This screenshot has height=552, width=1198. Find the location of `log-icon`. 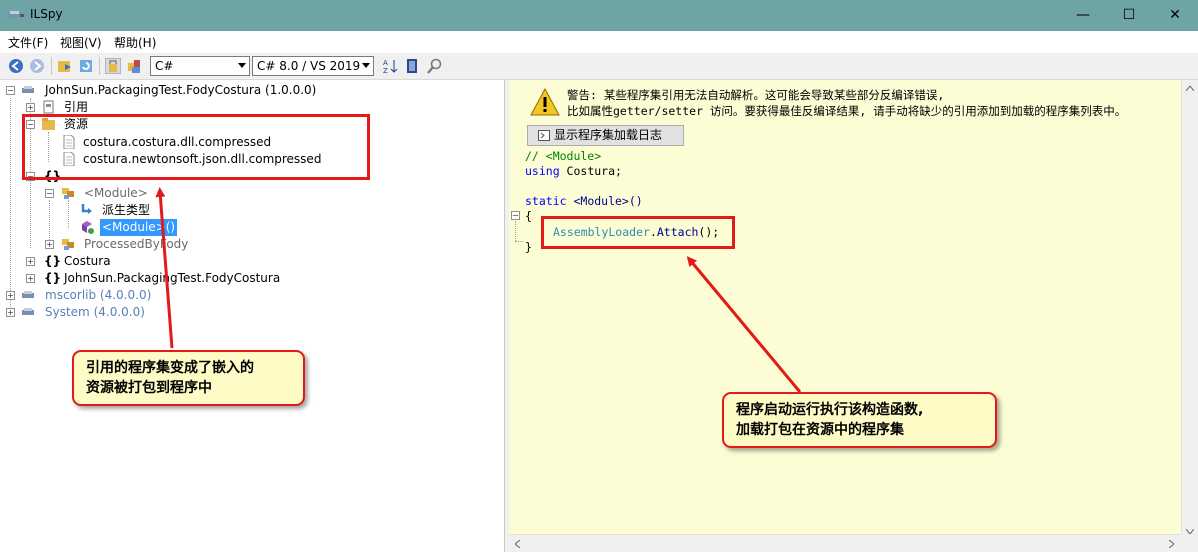

log-icon is located at coordinates (544, 135).